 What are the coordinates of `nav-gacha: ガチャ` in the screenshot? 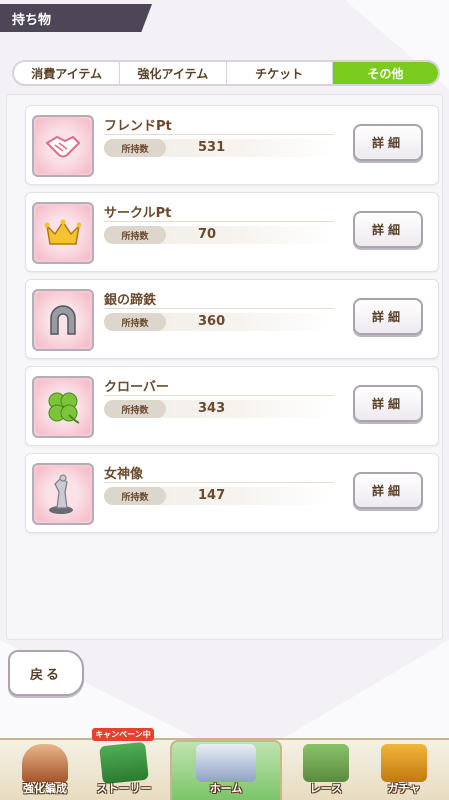 It's located at (404, 771).